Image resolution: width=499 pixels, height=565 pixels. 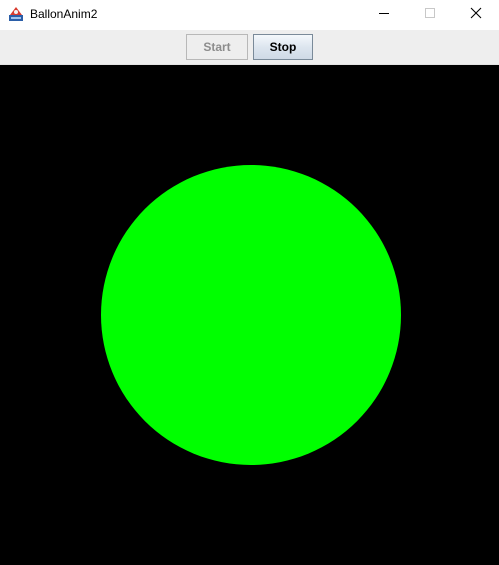 I want to click on minimize-button, so click(x=384, y=15).